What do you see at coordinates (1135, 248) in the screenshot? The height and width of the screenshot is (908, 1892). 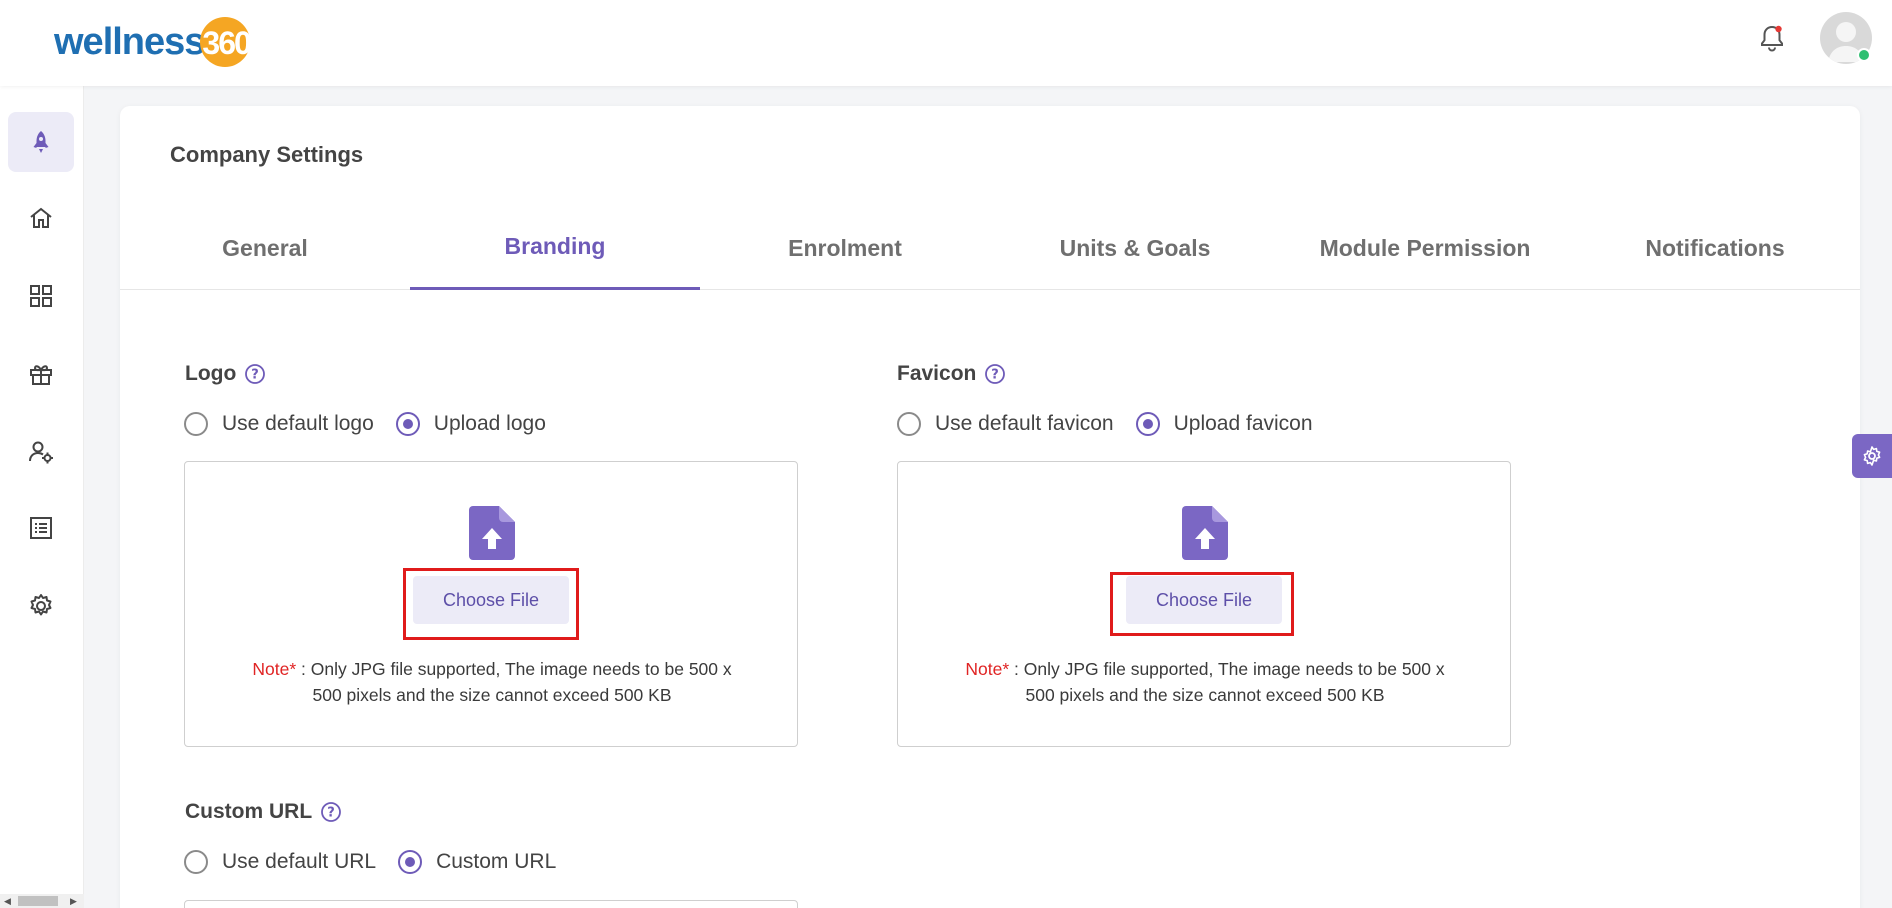 I see `tab-units-goals: Units & Goals` at bounding box center [1135, 248].